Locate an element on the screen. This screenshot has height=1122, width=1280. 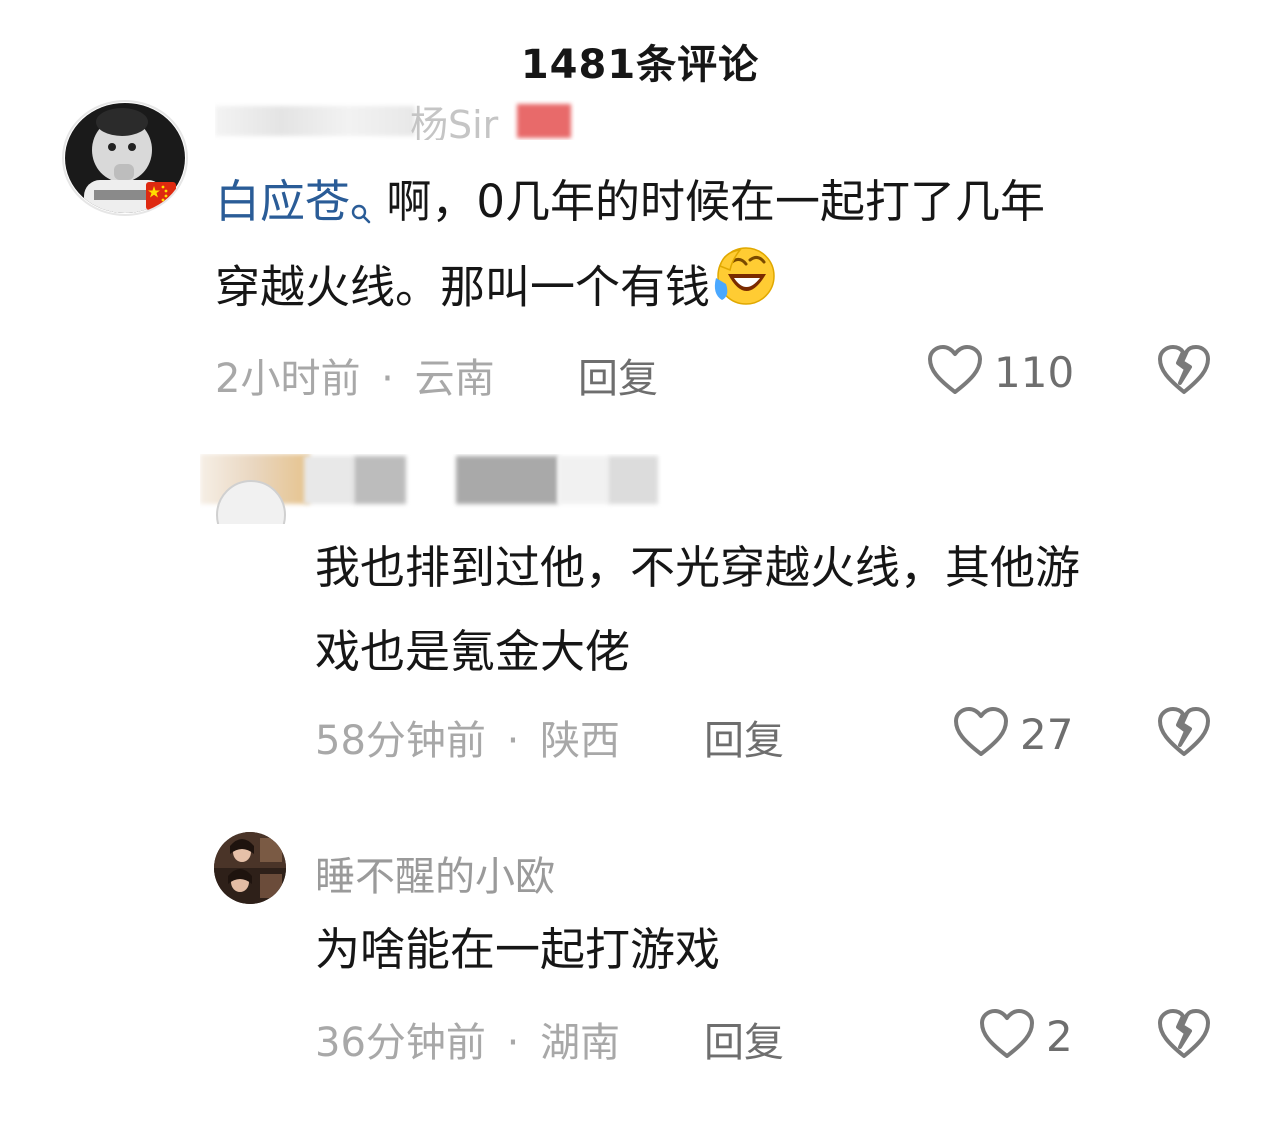
username: 睡不醒的小欧 is located at coordinates (435, 873).